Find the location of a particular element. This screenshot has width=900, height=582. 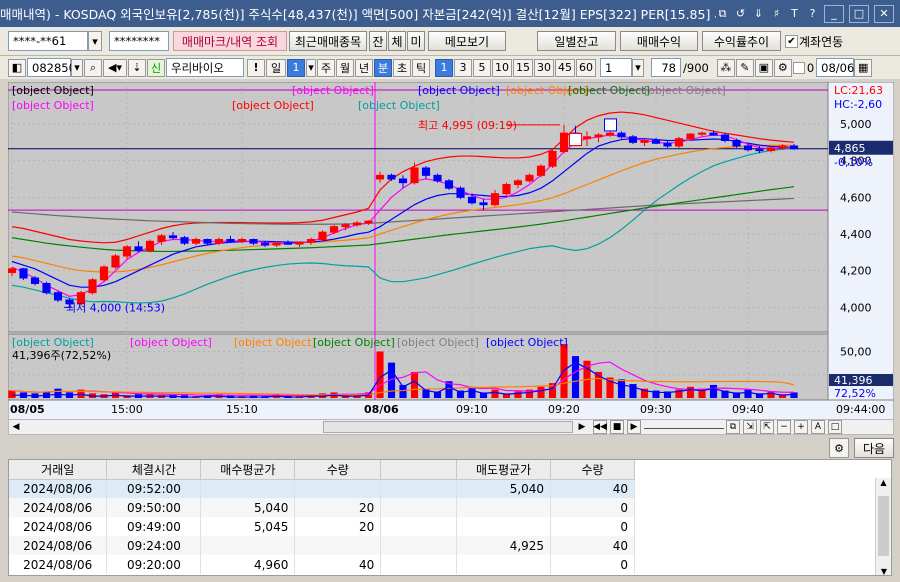

executed-button: 체 is located at coordinates (397, 41).